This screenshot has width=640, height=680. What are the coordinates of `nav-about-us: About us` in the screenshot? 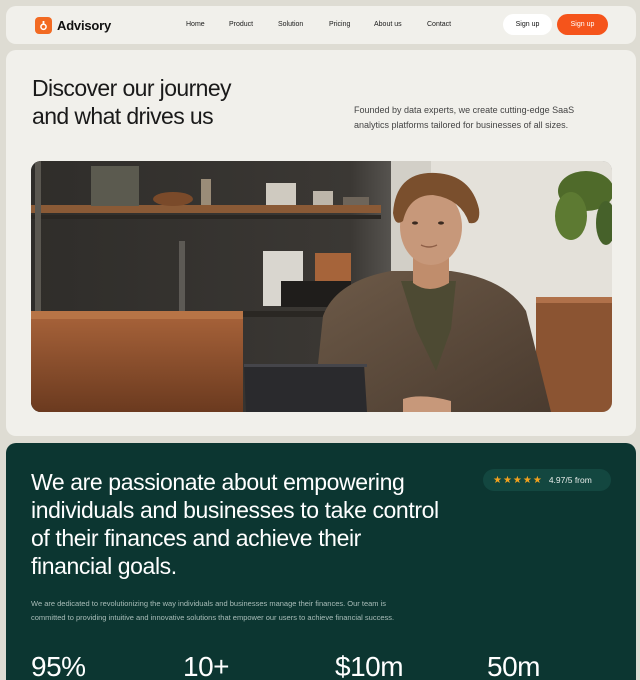 It's located at (388, 24).